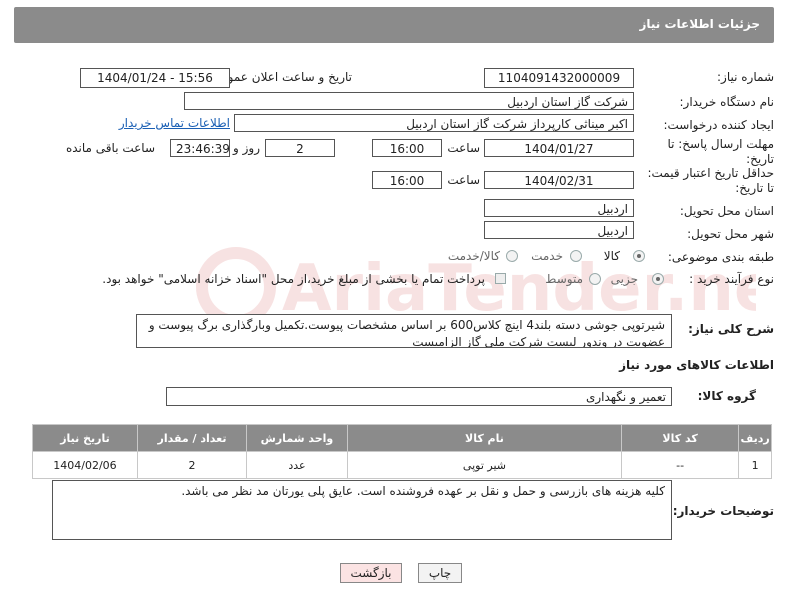 Image resolution: width=788 pixels, height=598 pixels. I want to click on category-option-goods-service: کالا/خدمت, so click(473, 256).